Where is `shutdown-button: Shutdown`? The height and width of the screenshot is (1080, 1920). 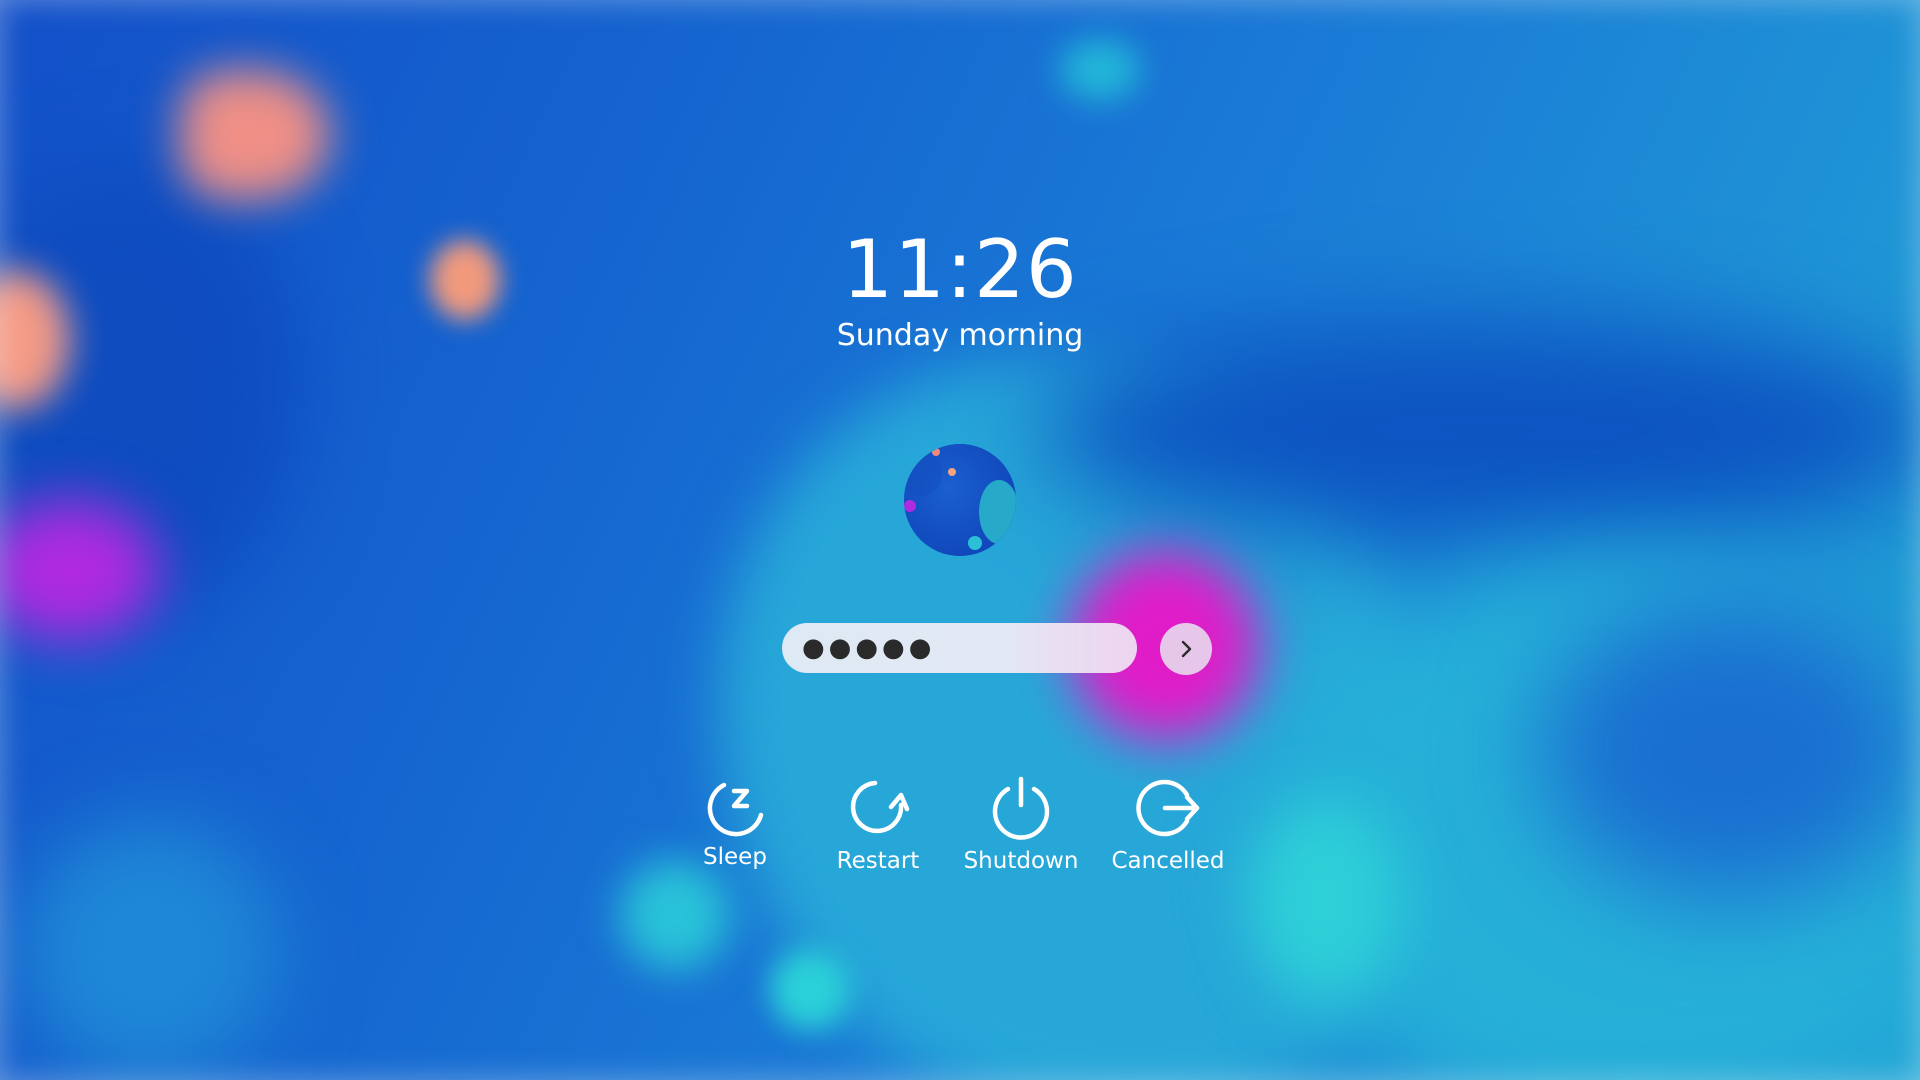
shutdown-button: Shutdown is located at coordinates (1021, 825).